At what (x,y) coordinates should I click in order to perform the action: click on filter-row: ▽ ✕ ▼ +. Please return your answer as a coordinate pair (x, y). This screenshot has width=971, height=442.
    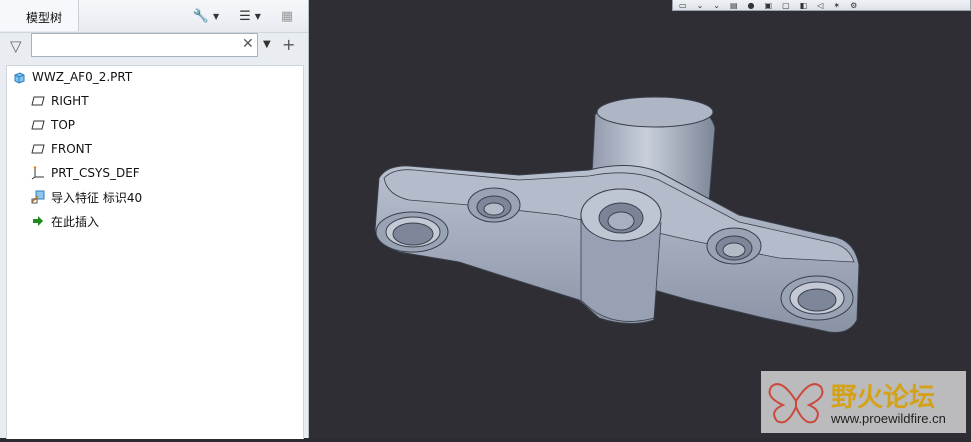
    Looking at the image, I should click on (154, 47).